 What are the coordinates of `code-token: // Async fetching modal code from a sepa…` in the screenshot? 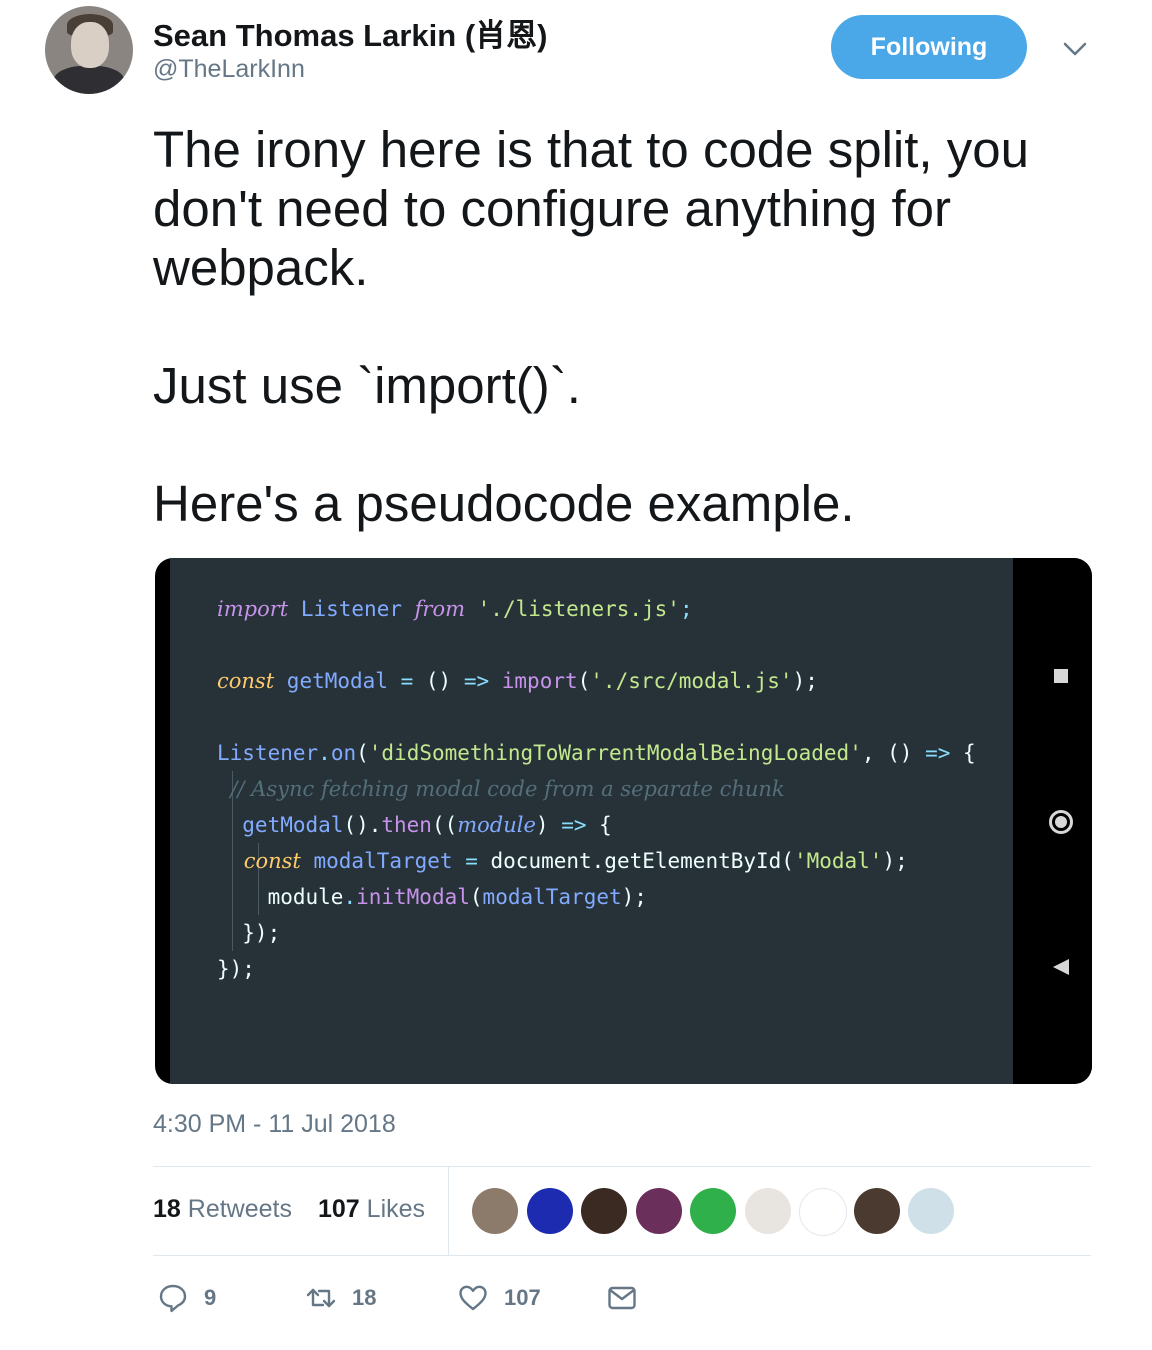 It's located at (501, 789).